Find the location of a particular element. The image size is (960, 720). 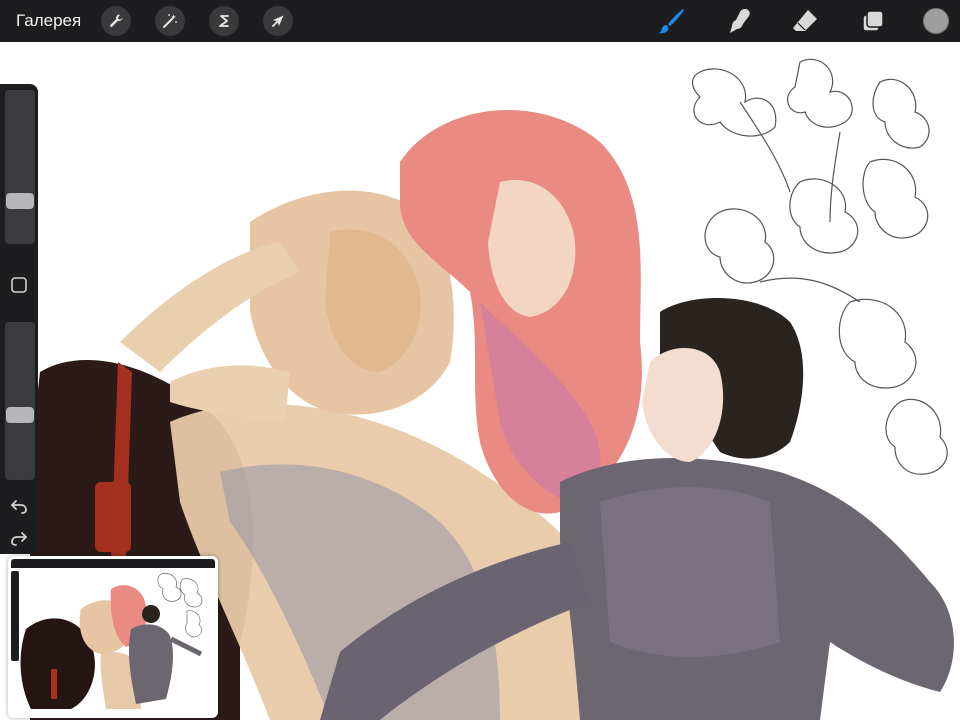

color-picker-button is located at coordinates (936, 21).